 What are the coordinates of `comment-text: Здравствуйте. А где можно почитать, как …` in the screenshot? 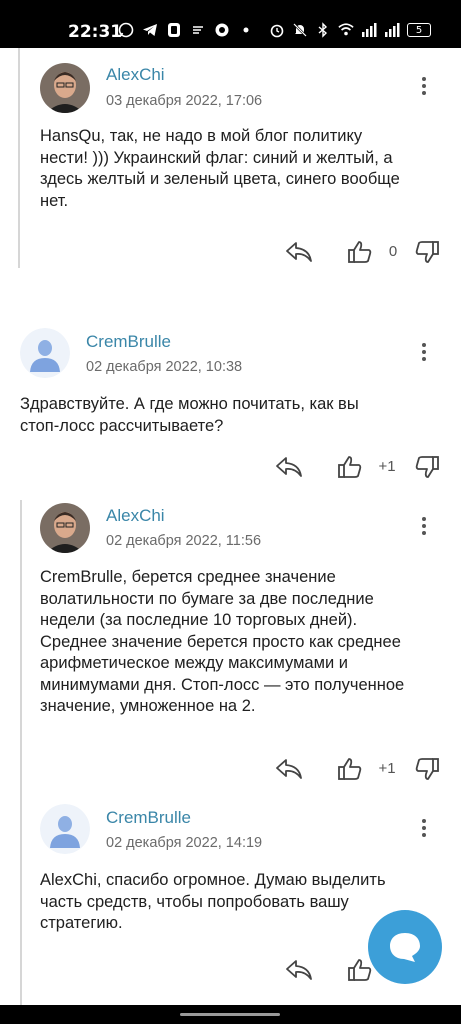 It's located at (189, 415).